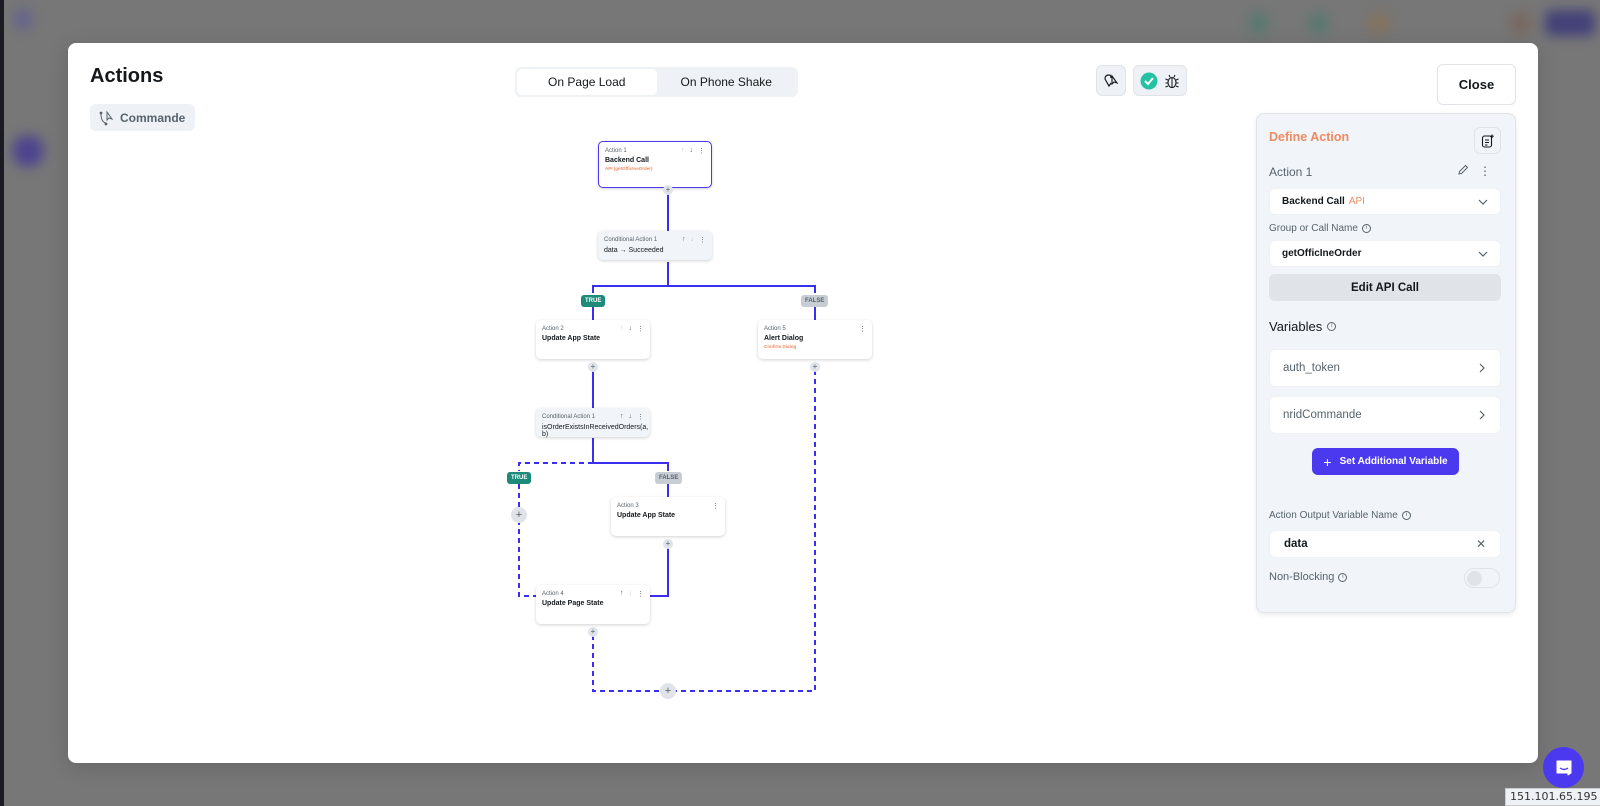  I want to click on support-chat-button, so click(1563, 767).